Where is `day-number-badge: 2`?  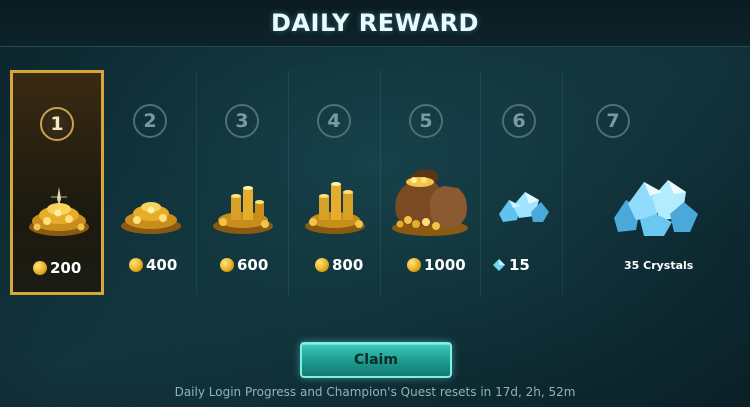 day-number-badge: 2 is located at coordinates (150, 121).